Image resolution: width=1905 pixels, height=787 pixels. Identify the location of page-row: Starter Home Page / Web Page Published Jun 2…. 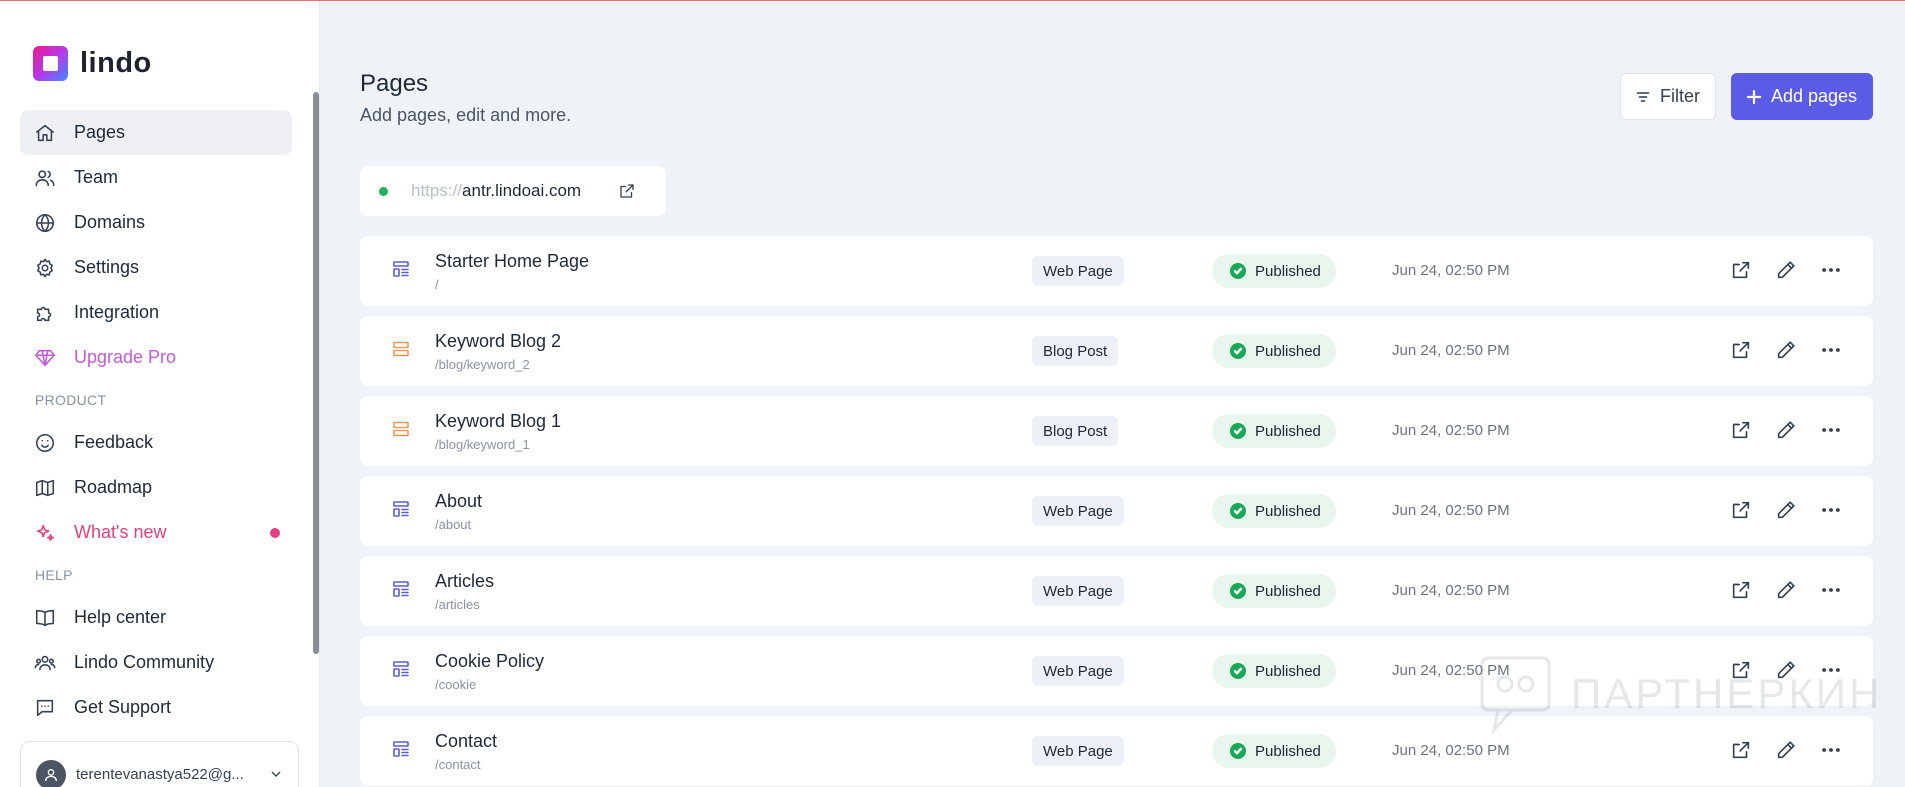
(1116, 271).